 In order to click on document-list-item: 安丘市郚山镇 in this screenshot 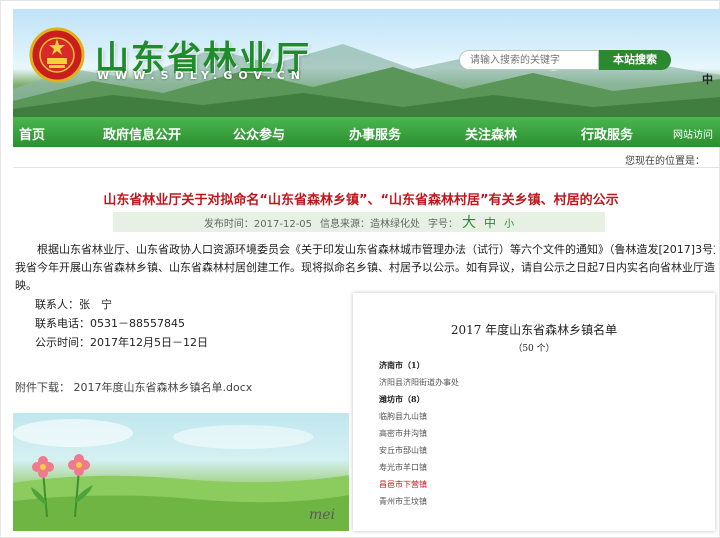, I will do `click(403, 450)`.